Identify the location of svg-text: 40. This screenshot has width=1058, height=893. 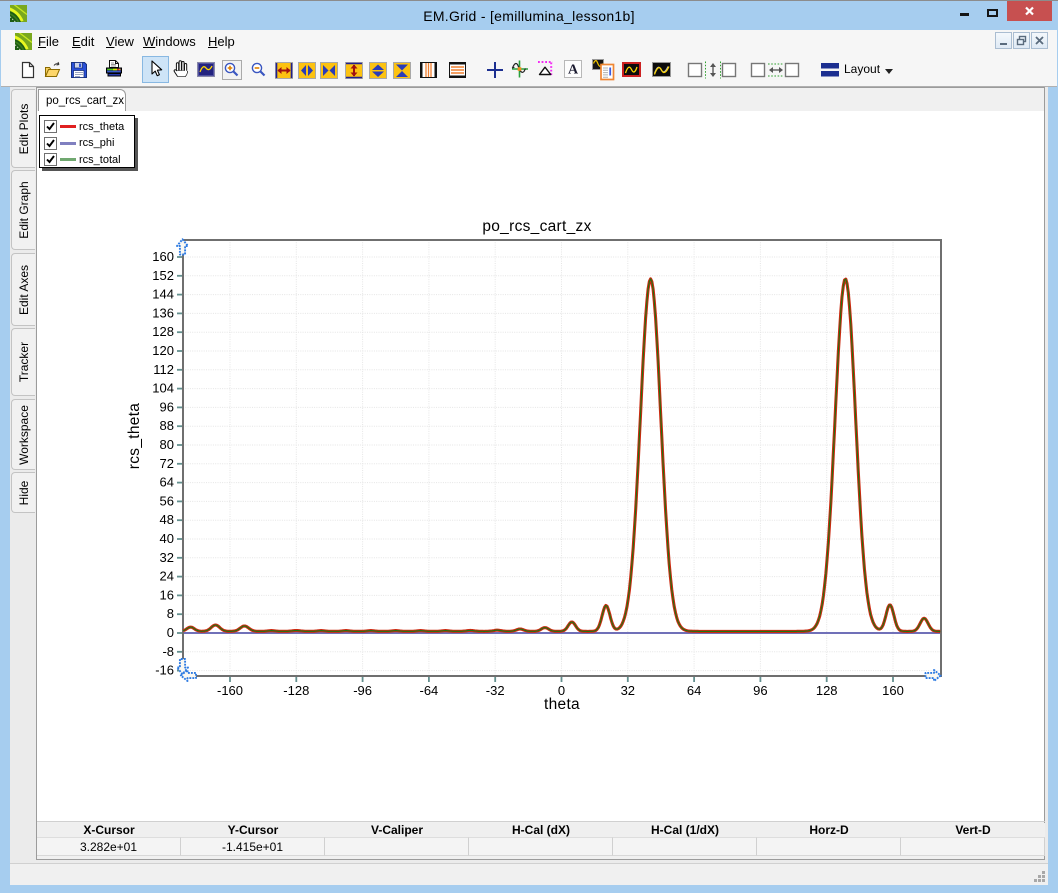
(167, 538).